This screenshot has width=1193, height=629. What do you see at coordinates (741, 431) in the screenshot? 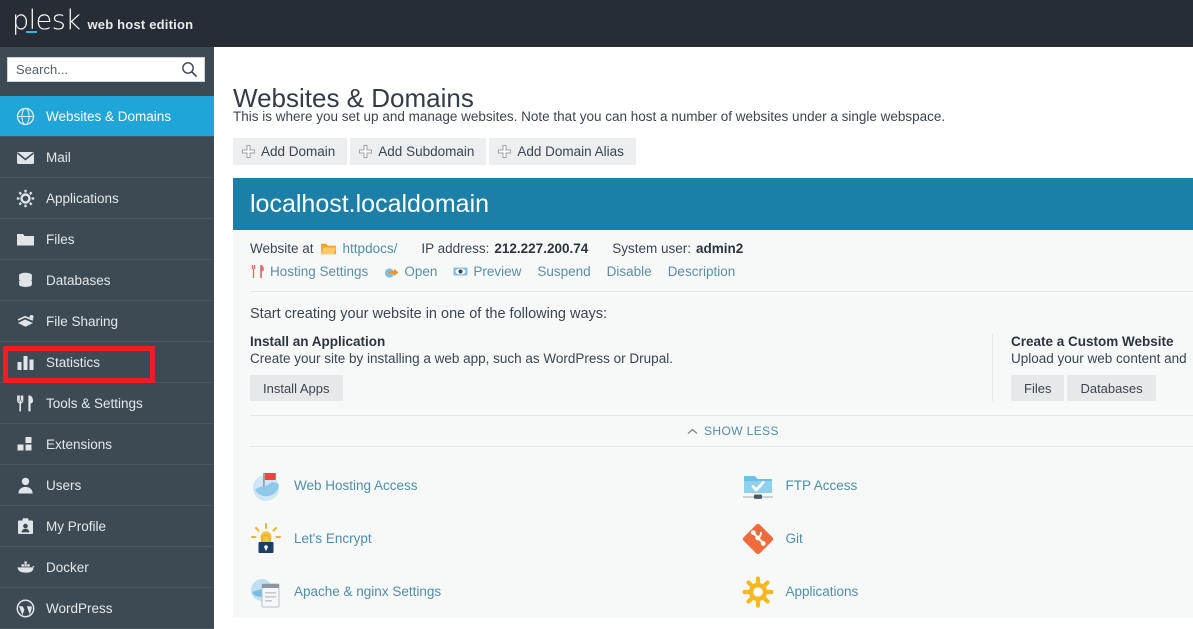
I see `show-less-label: SHOW LESS` at bounding box center [741, 431].